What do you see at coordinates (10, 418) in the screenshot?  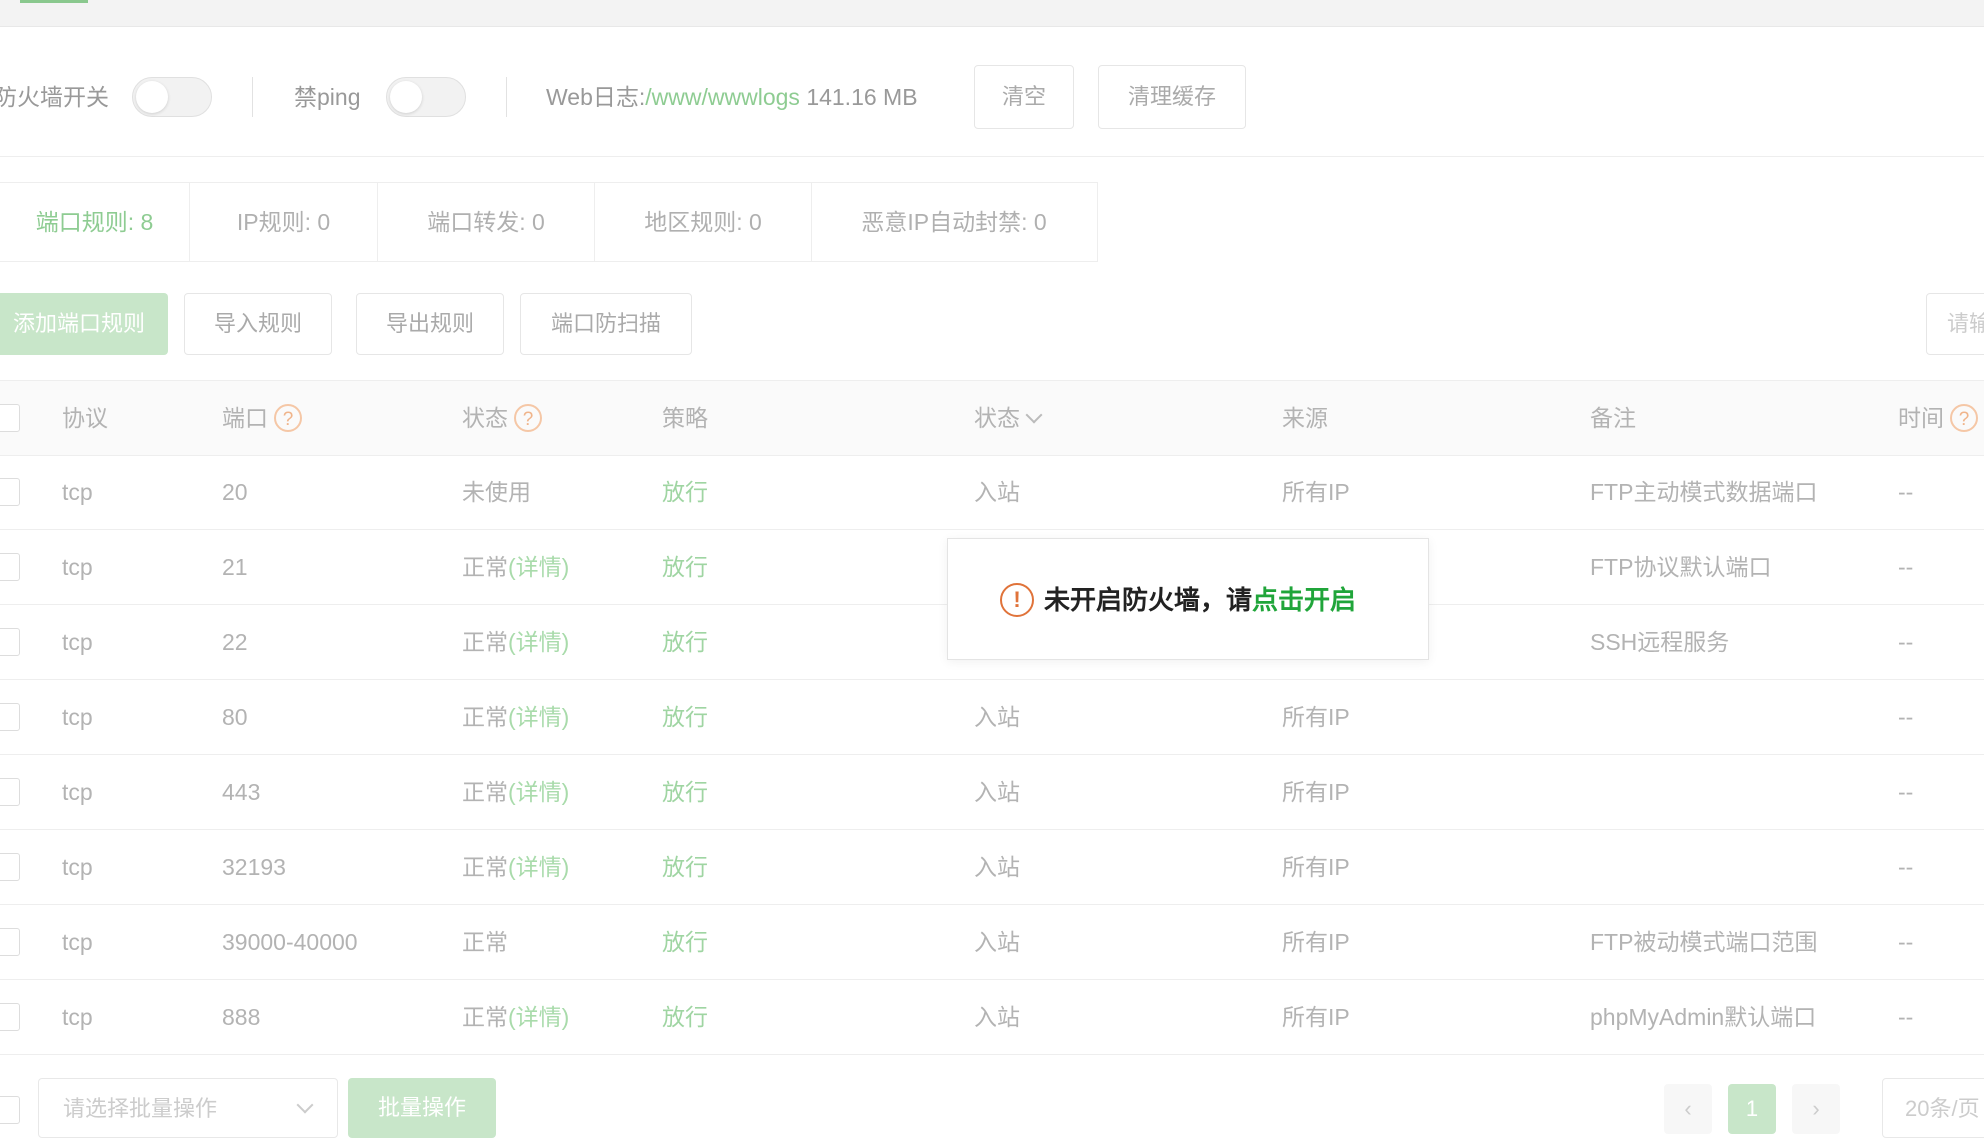 I see `select-all-checkbox` at bounding box center [10, 418].